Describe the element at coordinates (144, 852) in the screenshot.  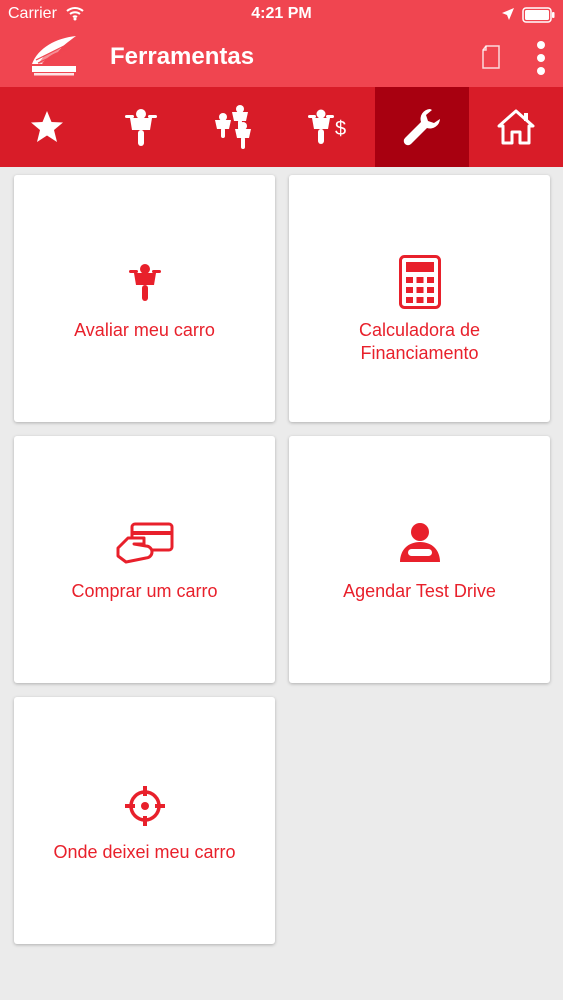
I see `card-label: Onde deixei meu carro` at that location.